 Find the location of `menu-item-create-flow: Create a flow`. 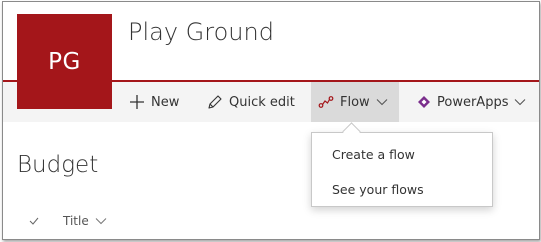

menu-item-create-flow: Create a flow is located at coordinates (373, 154).